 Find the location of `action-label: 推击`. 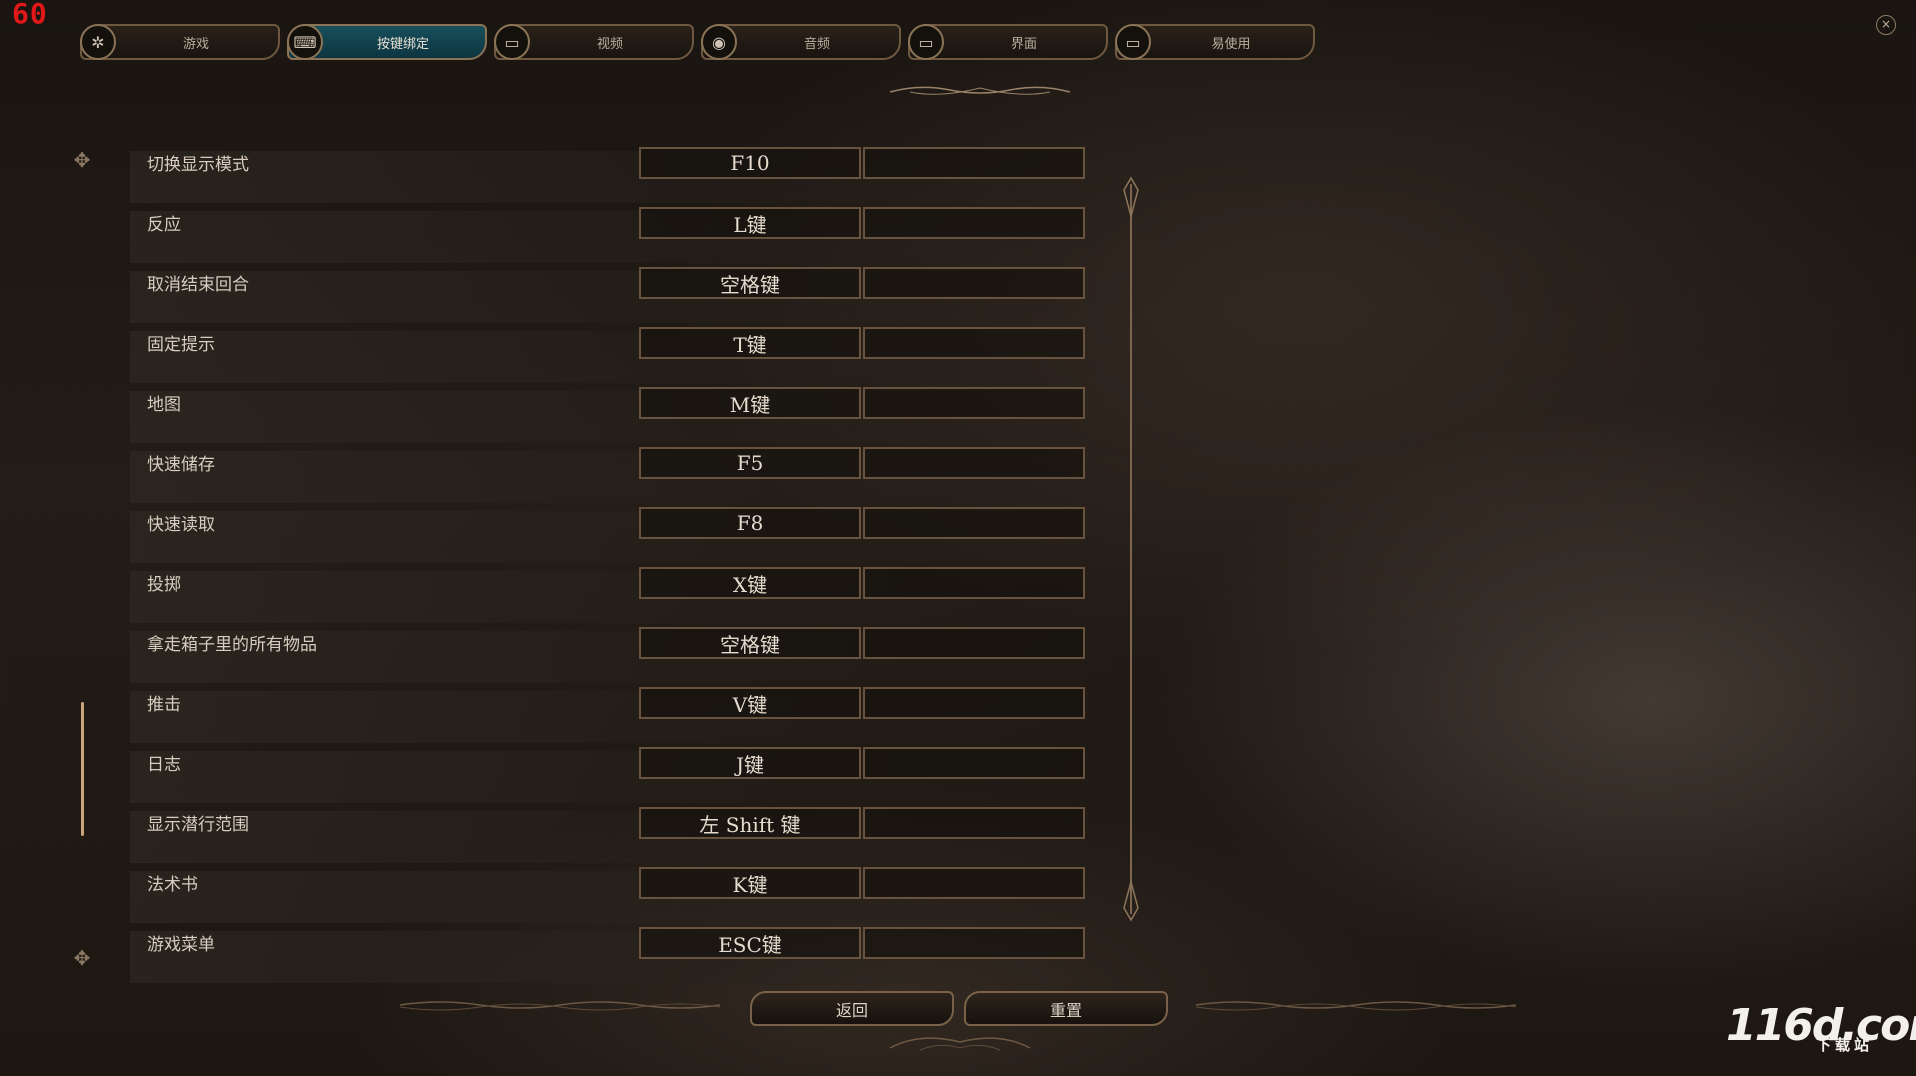

action-label: 推击 is located at coordinates (164, 705).